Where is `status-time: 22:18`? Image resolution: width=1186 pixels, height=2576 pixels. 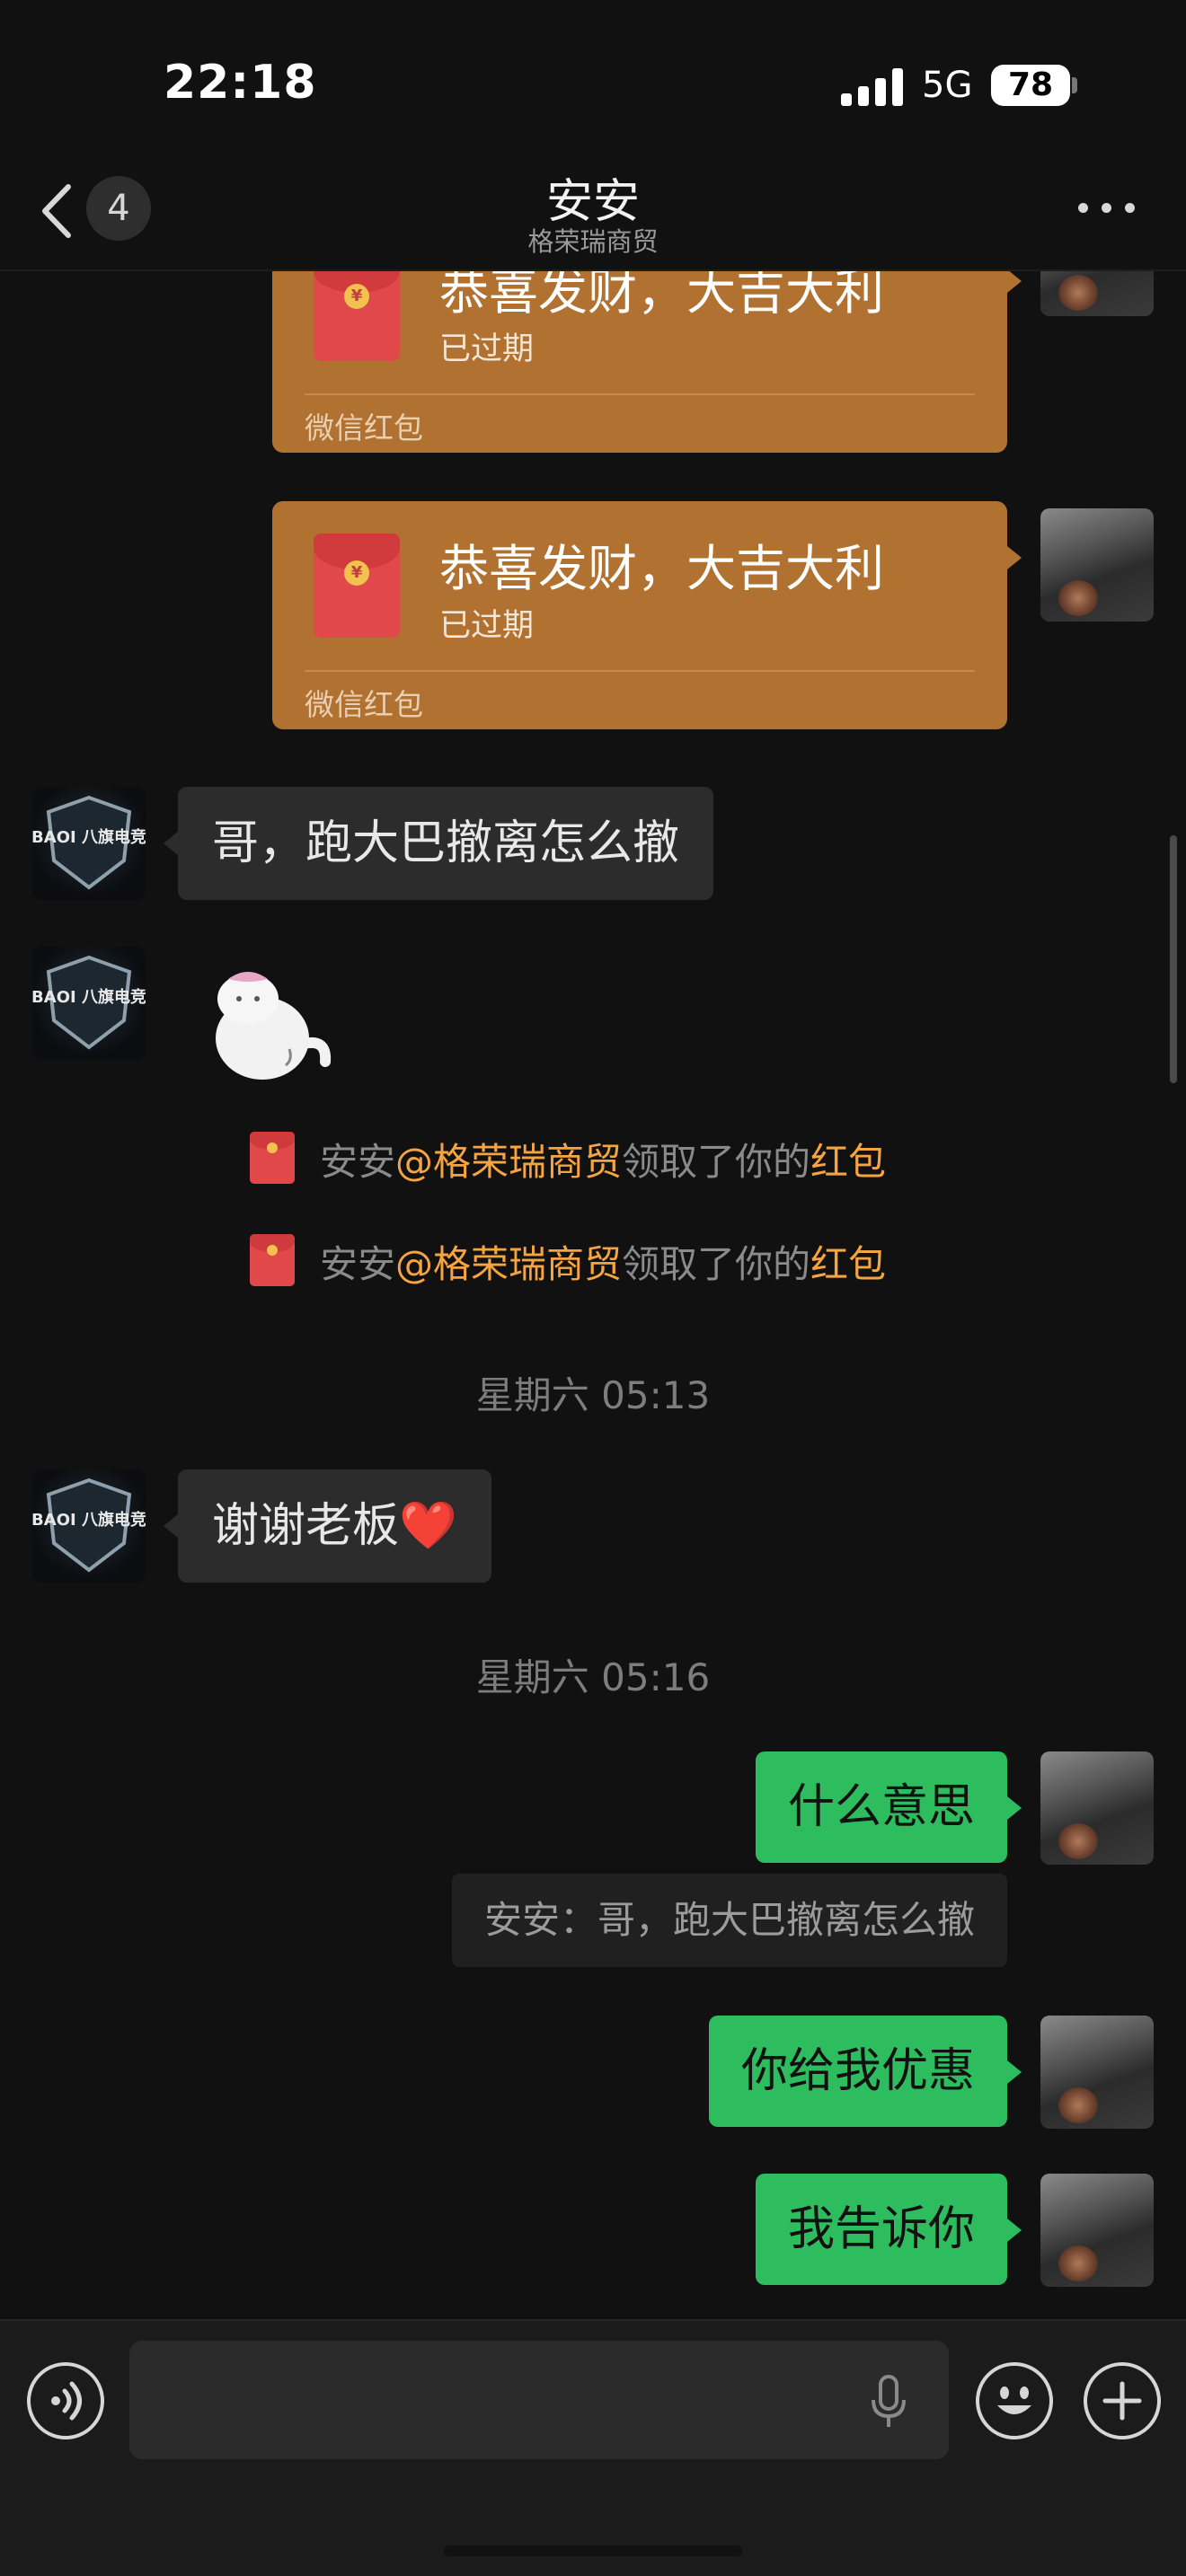 status-time: 22:18 is located at coordinates (240, 83).